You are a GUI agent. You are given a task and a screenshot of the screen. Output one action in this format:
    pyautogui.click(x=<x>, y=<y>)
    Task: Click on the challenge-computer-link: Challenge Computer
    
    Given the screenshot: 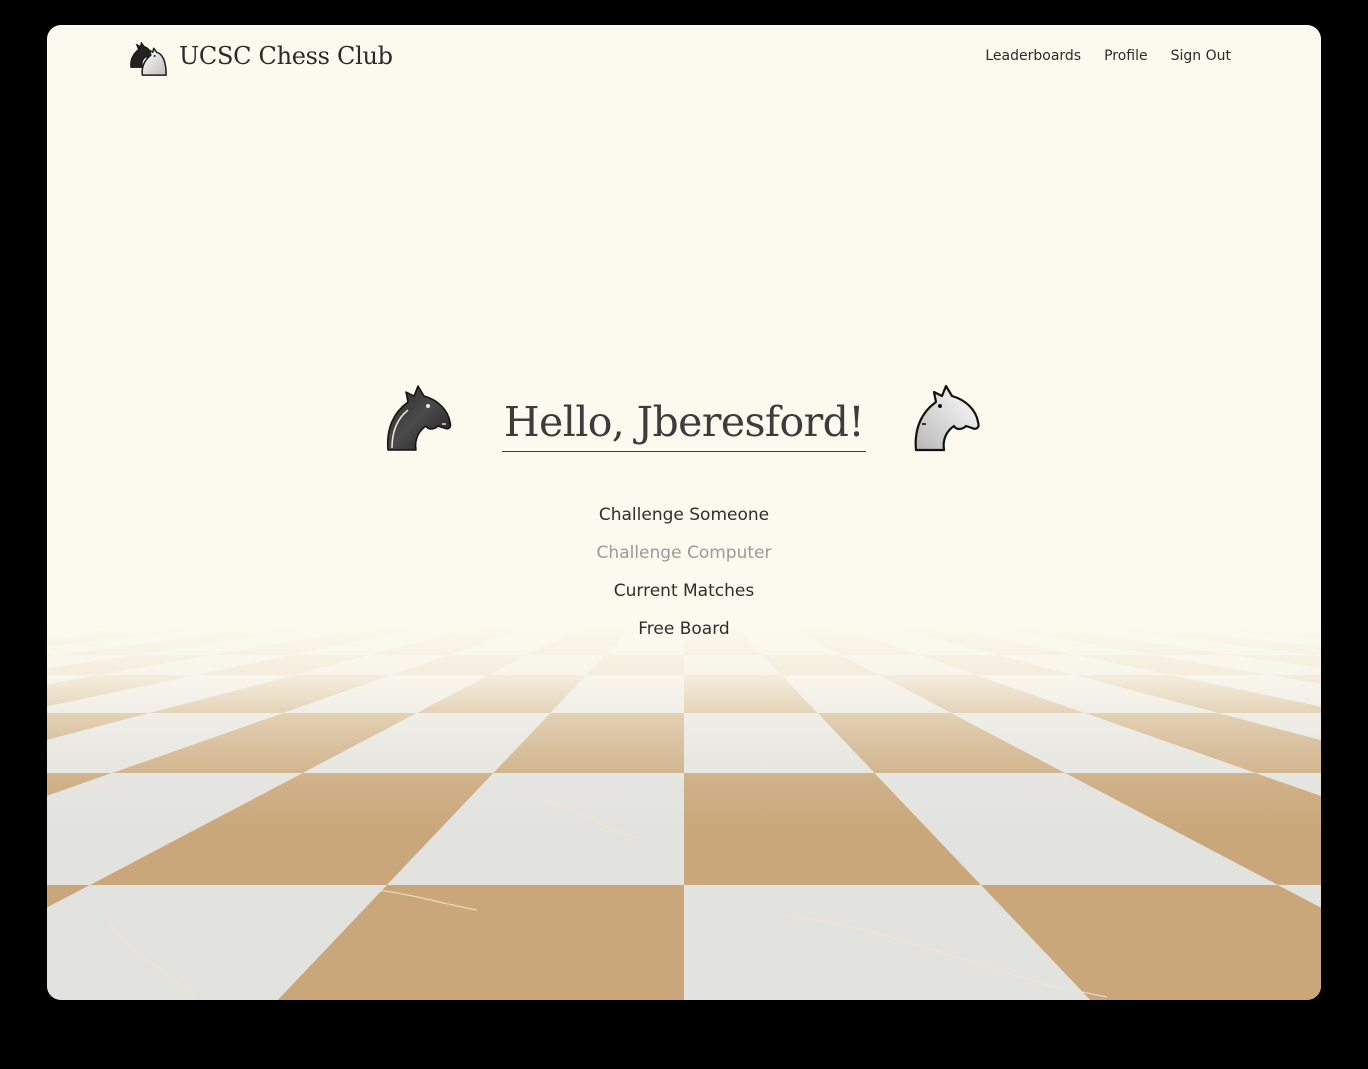 What is the action you would take?
    pyautogui.click(x=684, y=560)
    